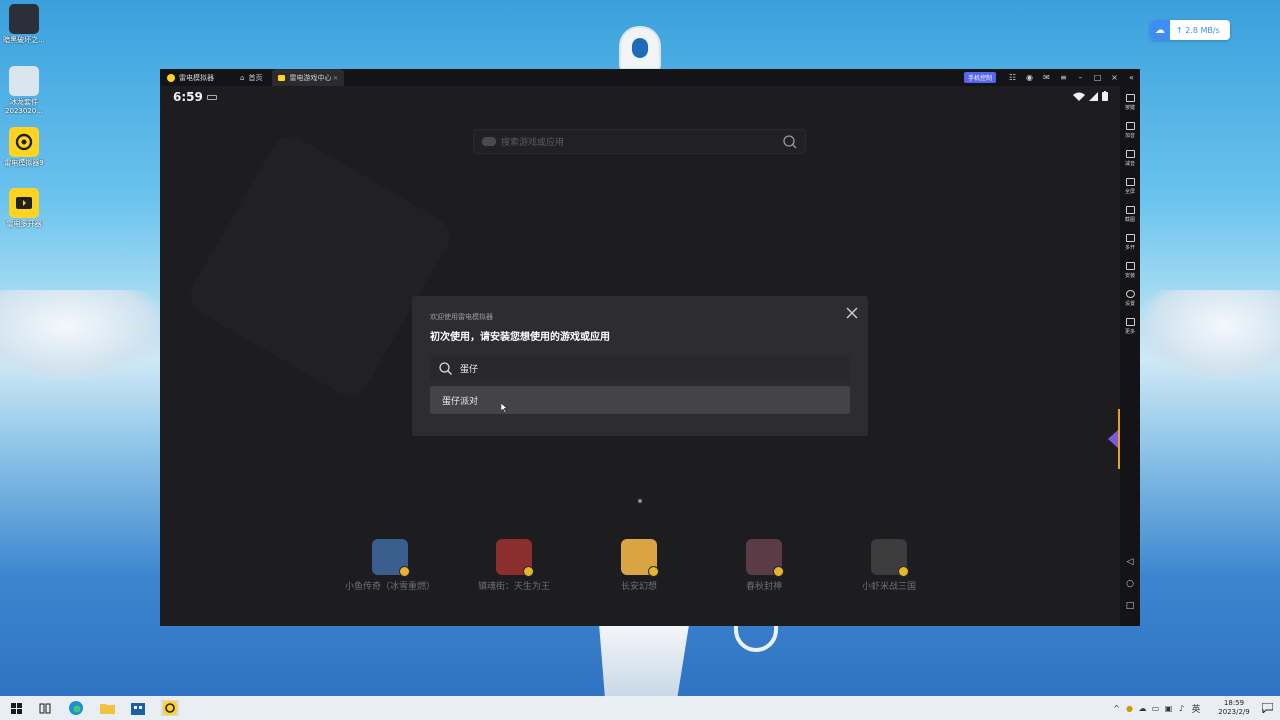 The height and width of the screenshot is (720, 1280). Describe the element at coordinates (389, 587) in the screenshot. I see `game-name: 小鱼传奇（冰雪重燃）` at that location.